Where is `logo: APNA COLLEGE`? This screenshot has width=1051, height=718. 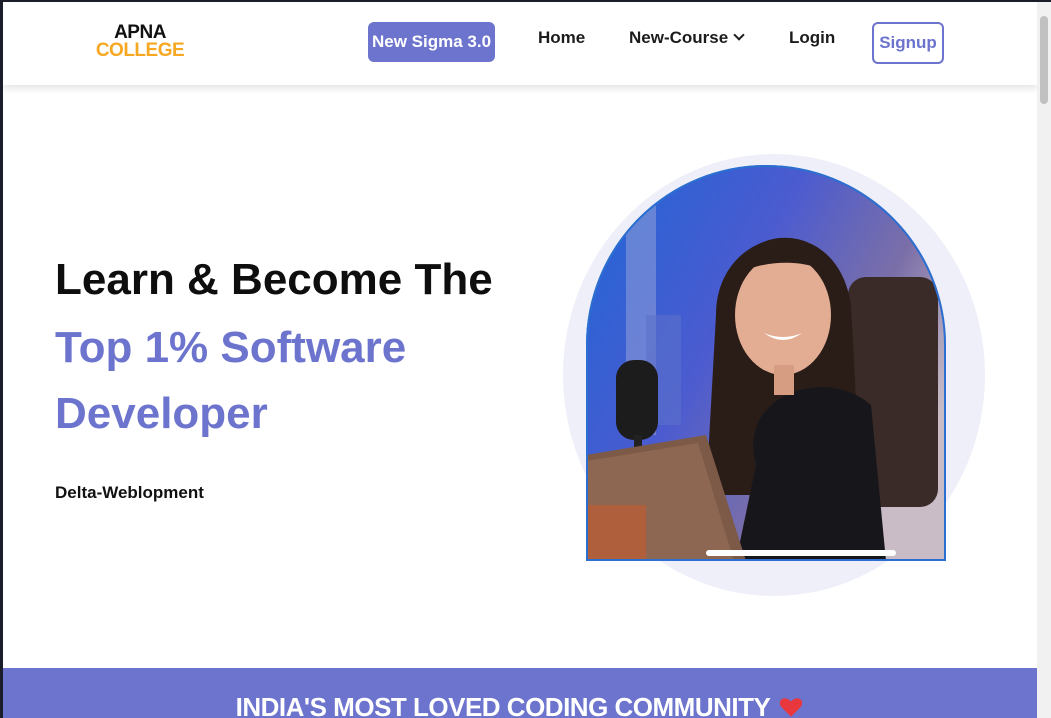
logo: APNA COLLEGE is located at coordinates (140, 42).